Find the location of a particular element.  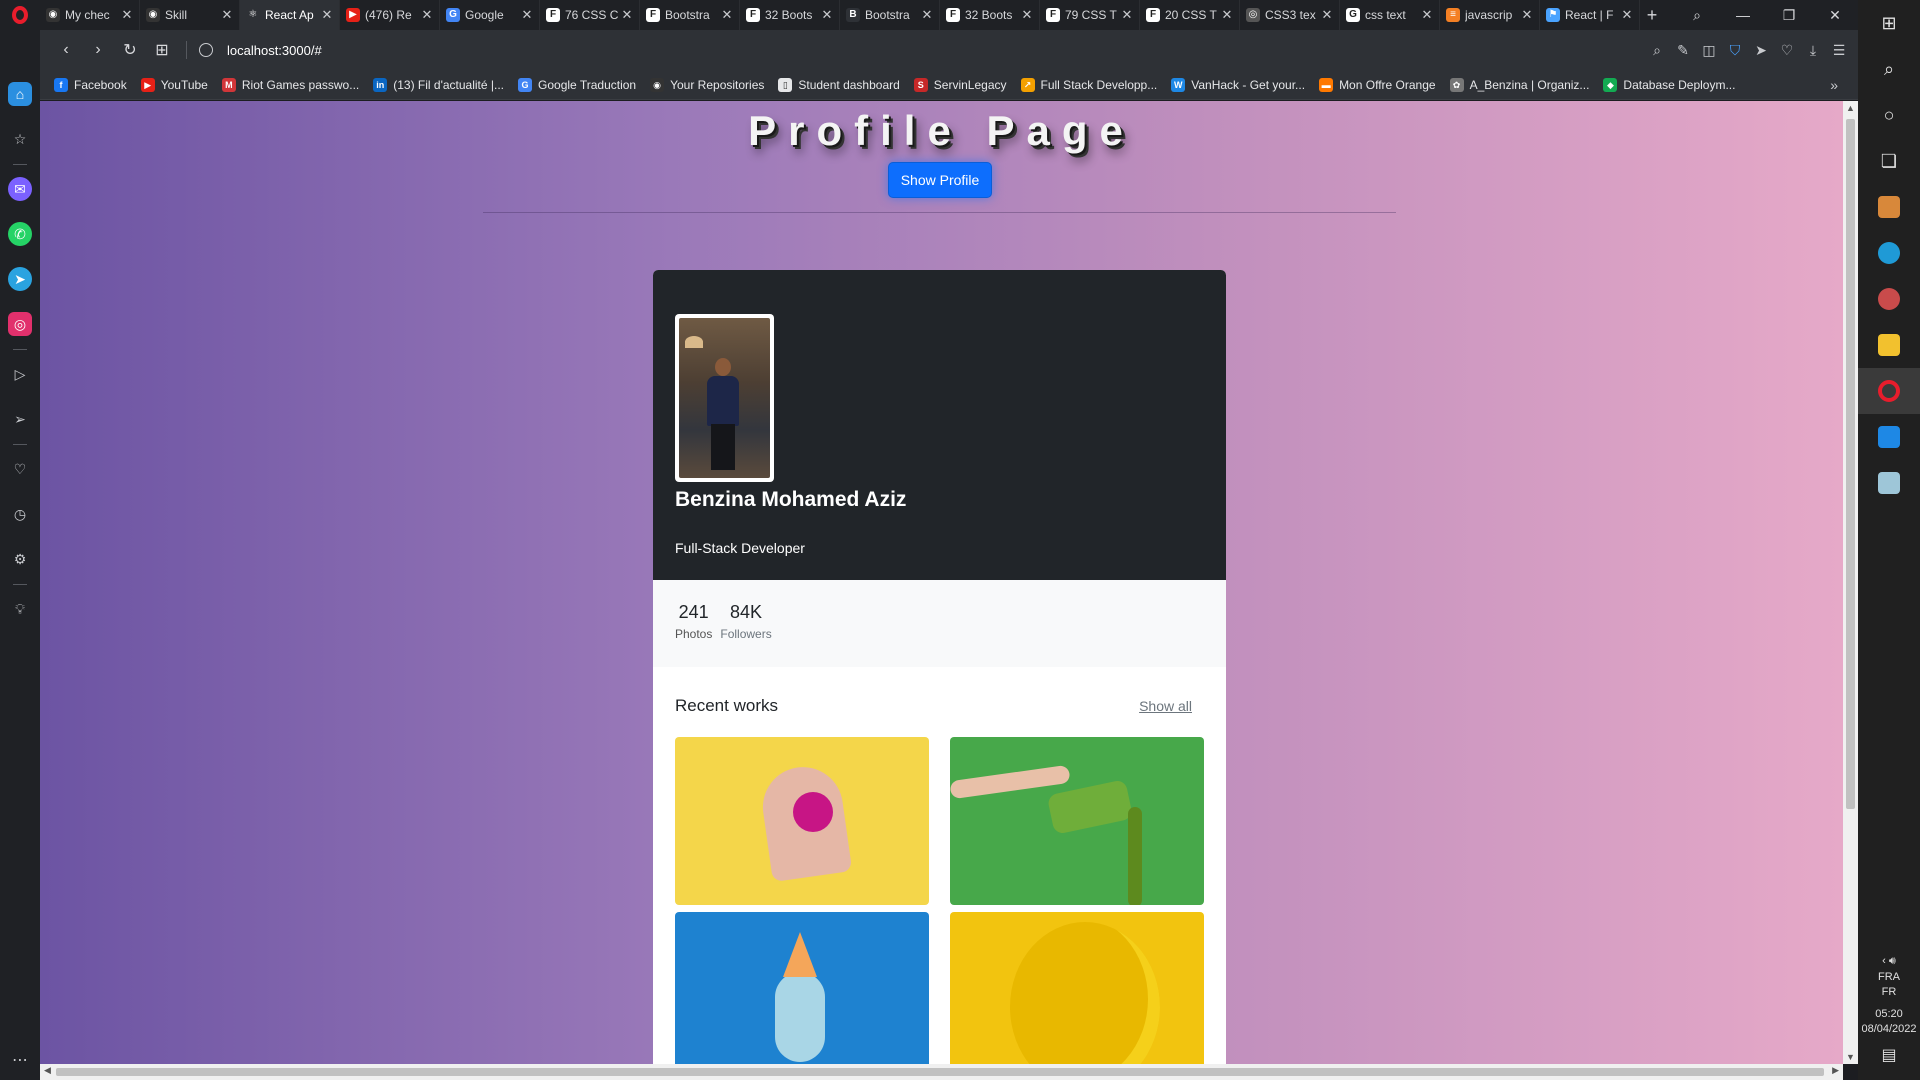

bookmarks-heart-icon: ♡ is located at coordinates (20, 469).